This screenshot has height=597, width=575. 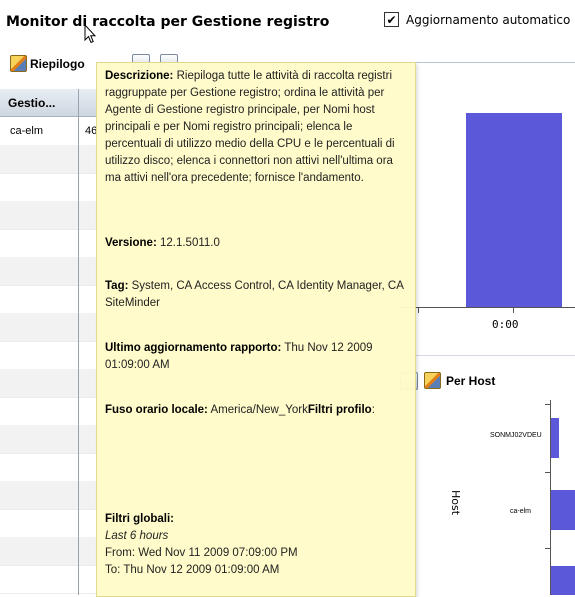 I want to click on chart-tick-label: 0:00, so click(x=505, y=324).